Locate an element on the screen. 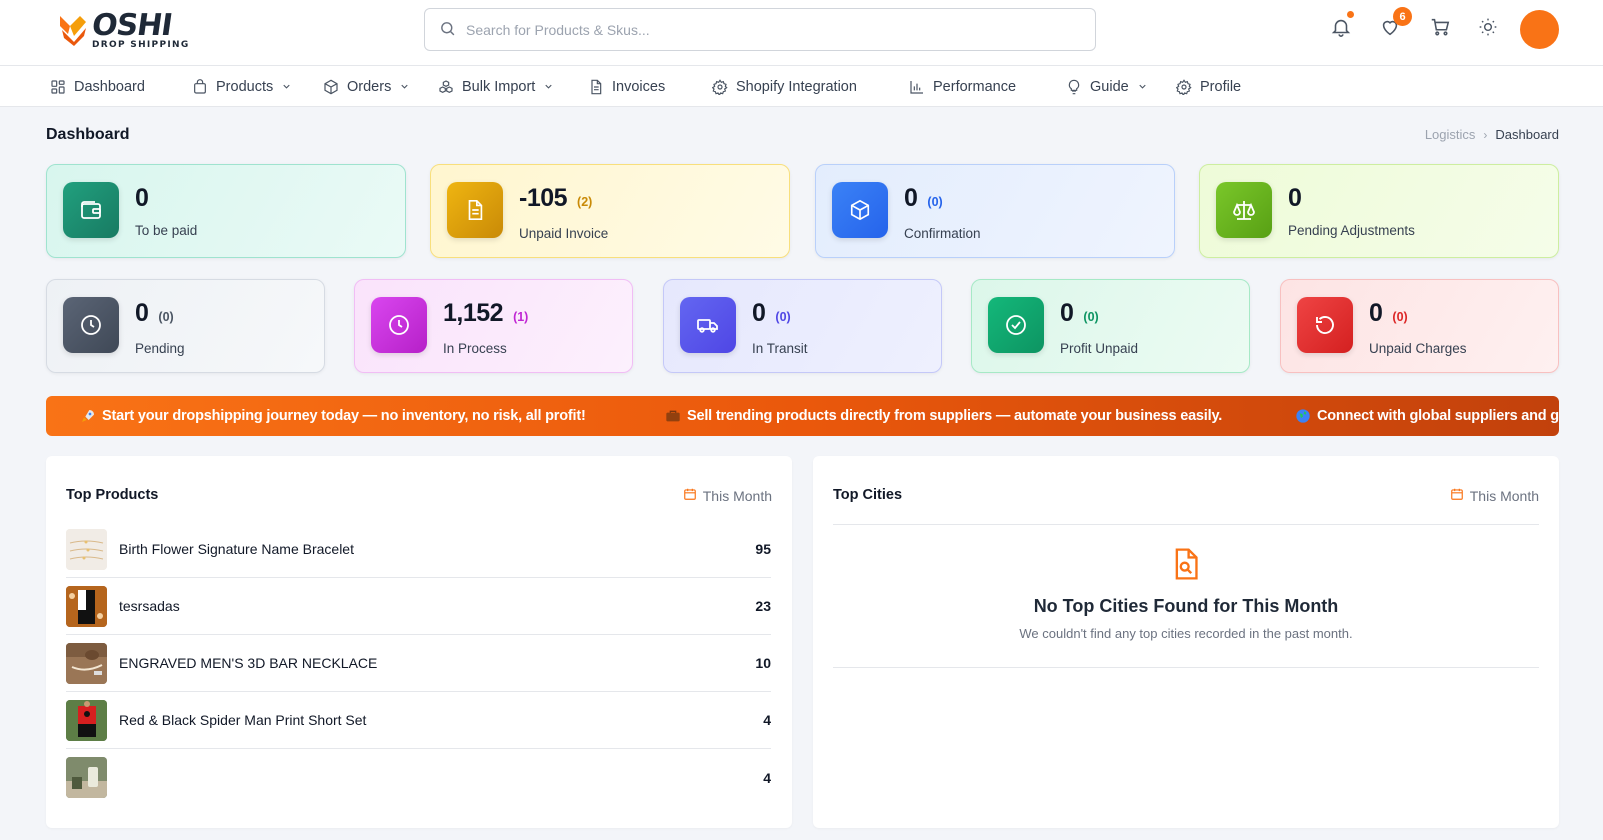 The width and height of the screenshot is (1603, 840). nav-item-bulk-import: Bulk Import is located at coordinates (496, 86).